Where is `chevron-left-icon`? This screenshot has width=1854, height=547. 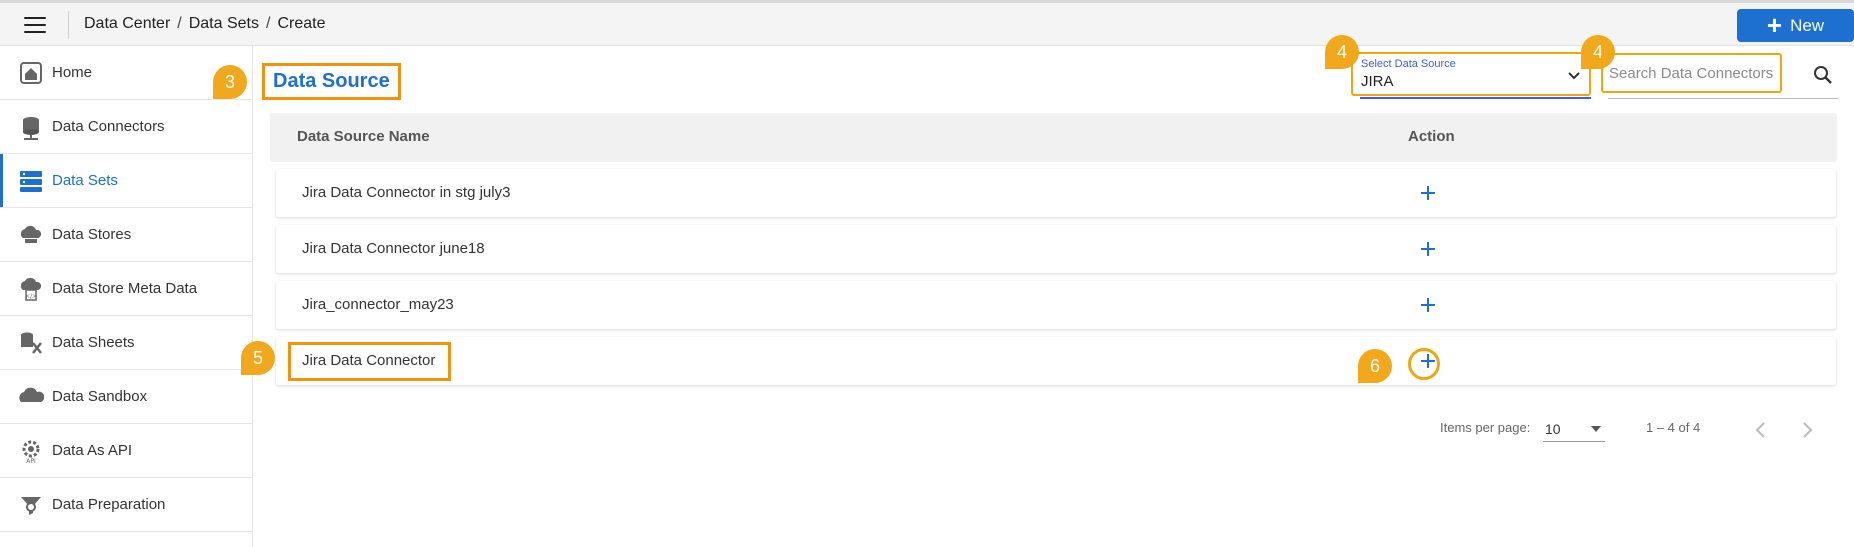 chevron-left-icon is located at coordinates (1761, 430).